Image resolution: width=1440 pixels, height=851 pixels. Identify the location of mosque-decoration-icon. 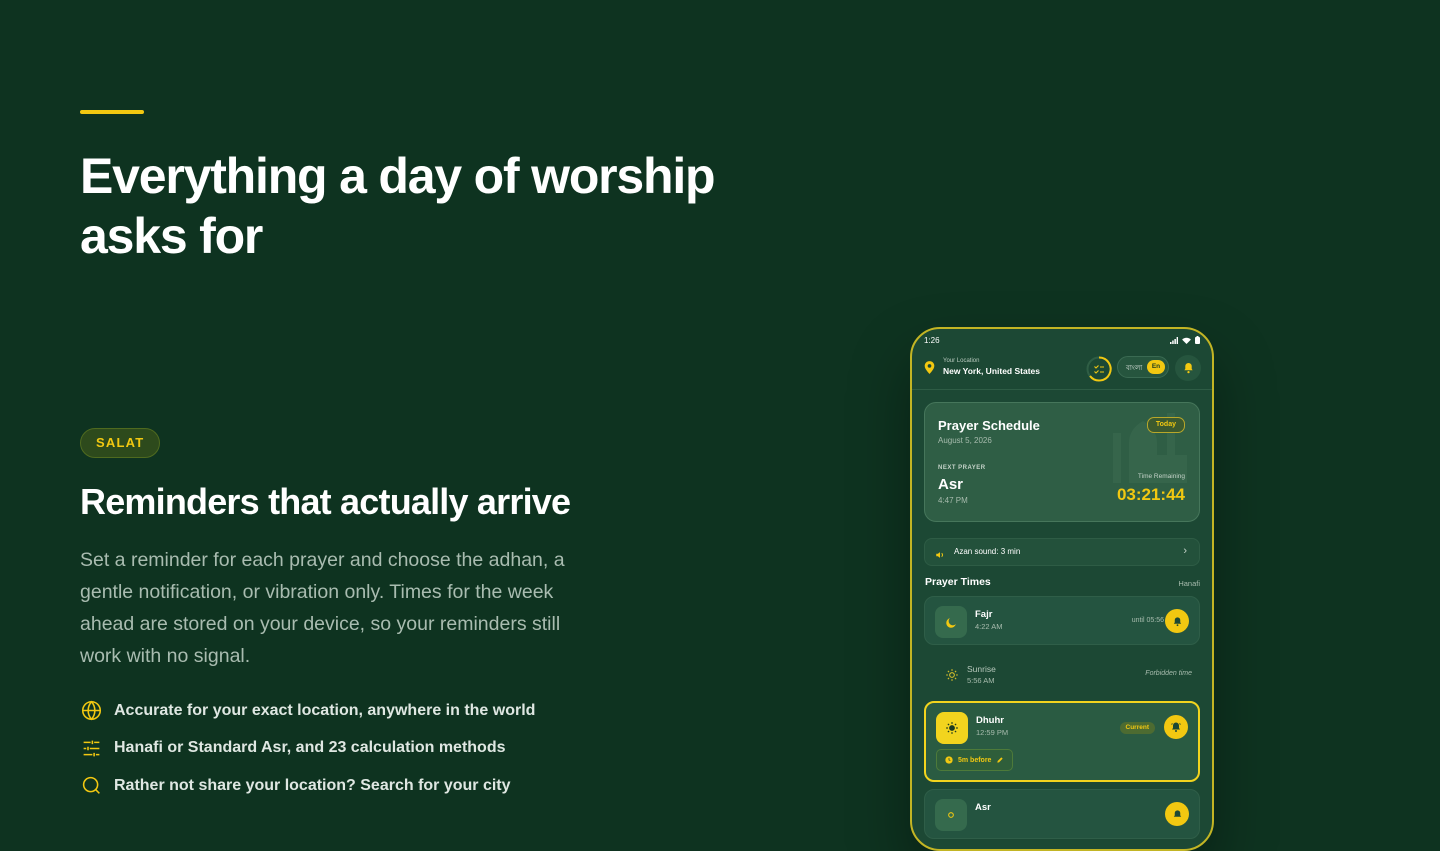
(1150, 448).